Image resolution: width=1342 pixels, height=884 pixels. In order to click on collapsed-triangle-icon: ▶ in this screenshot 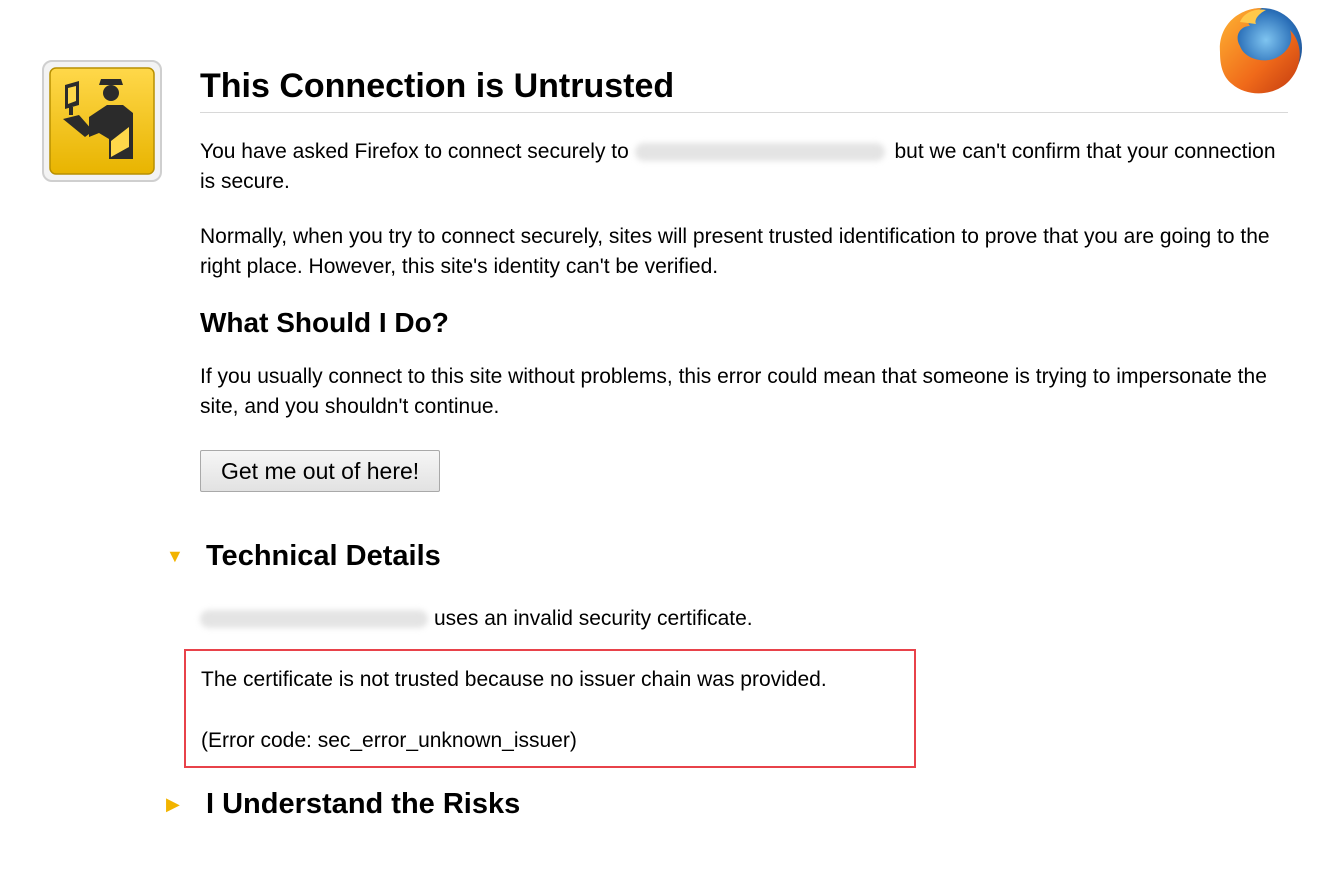, I will do `click(173, 804)`.